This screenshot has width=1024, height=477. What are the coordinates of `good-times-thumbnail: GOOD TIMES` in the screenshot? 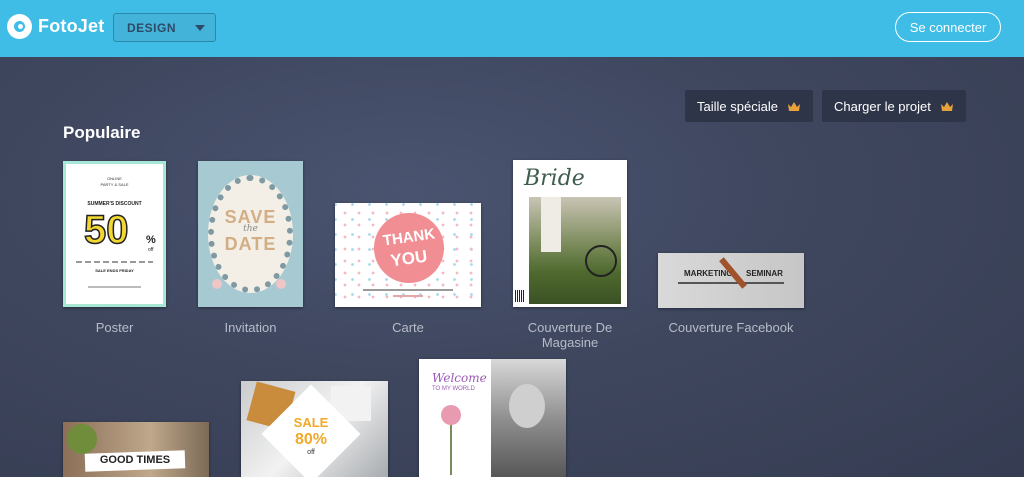 It's located at (136, 449).